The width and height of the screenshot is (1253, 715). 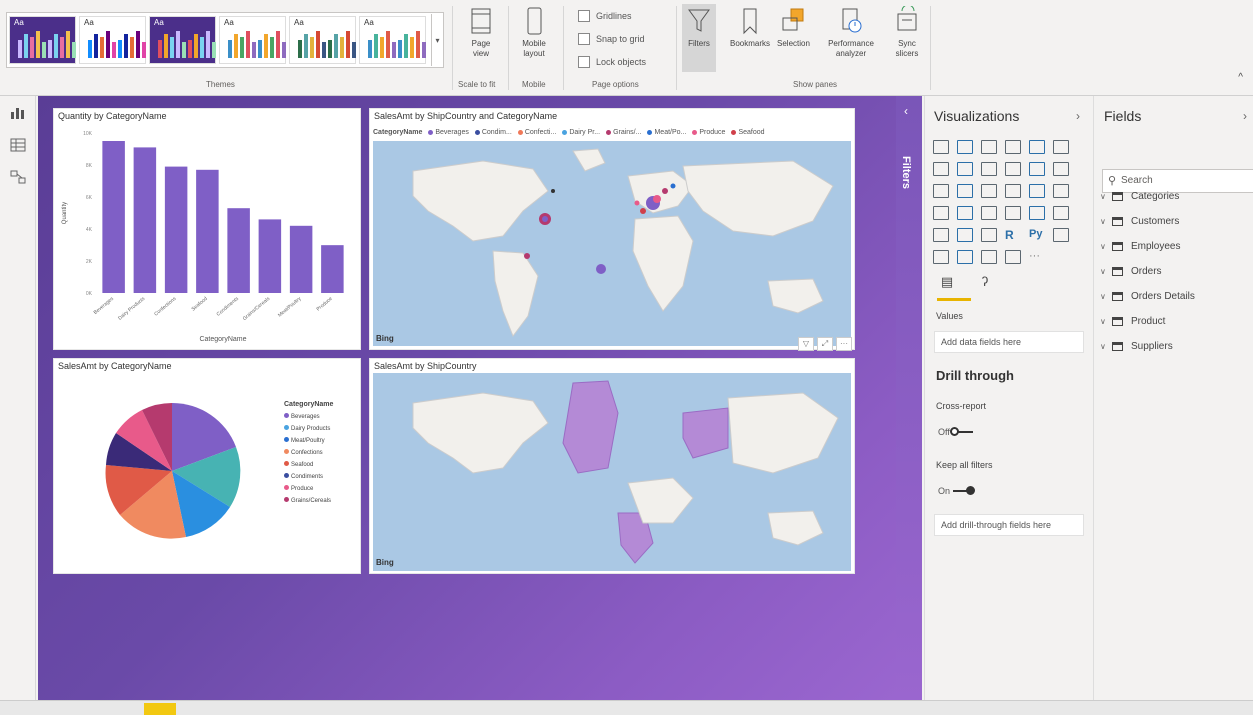 I want to click on map-by-country-visual: SalesAmt by ShipCountry Bing, so click(x=612, y=466).